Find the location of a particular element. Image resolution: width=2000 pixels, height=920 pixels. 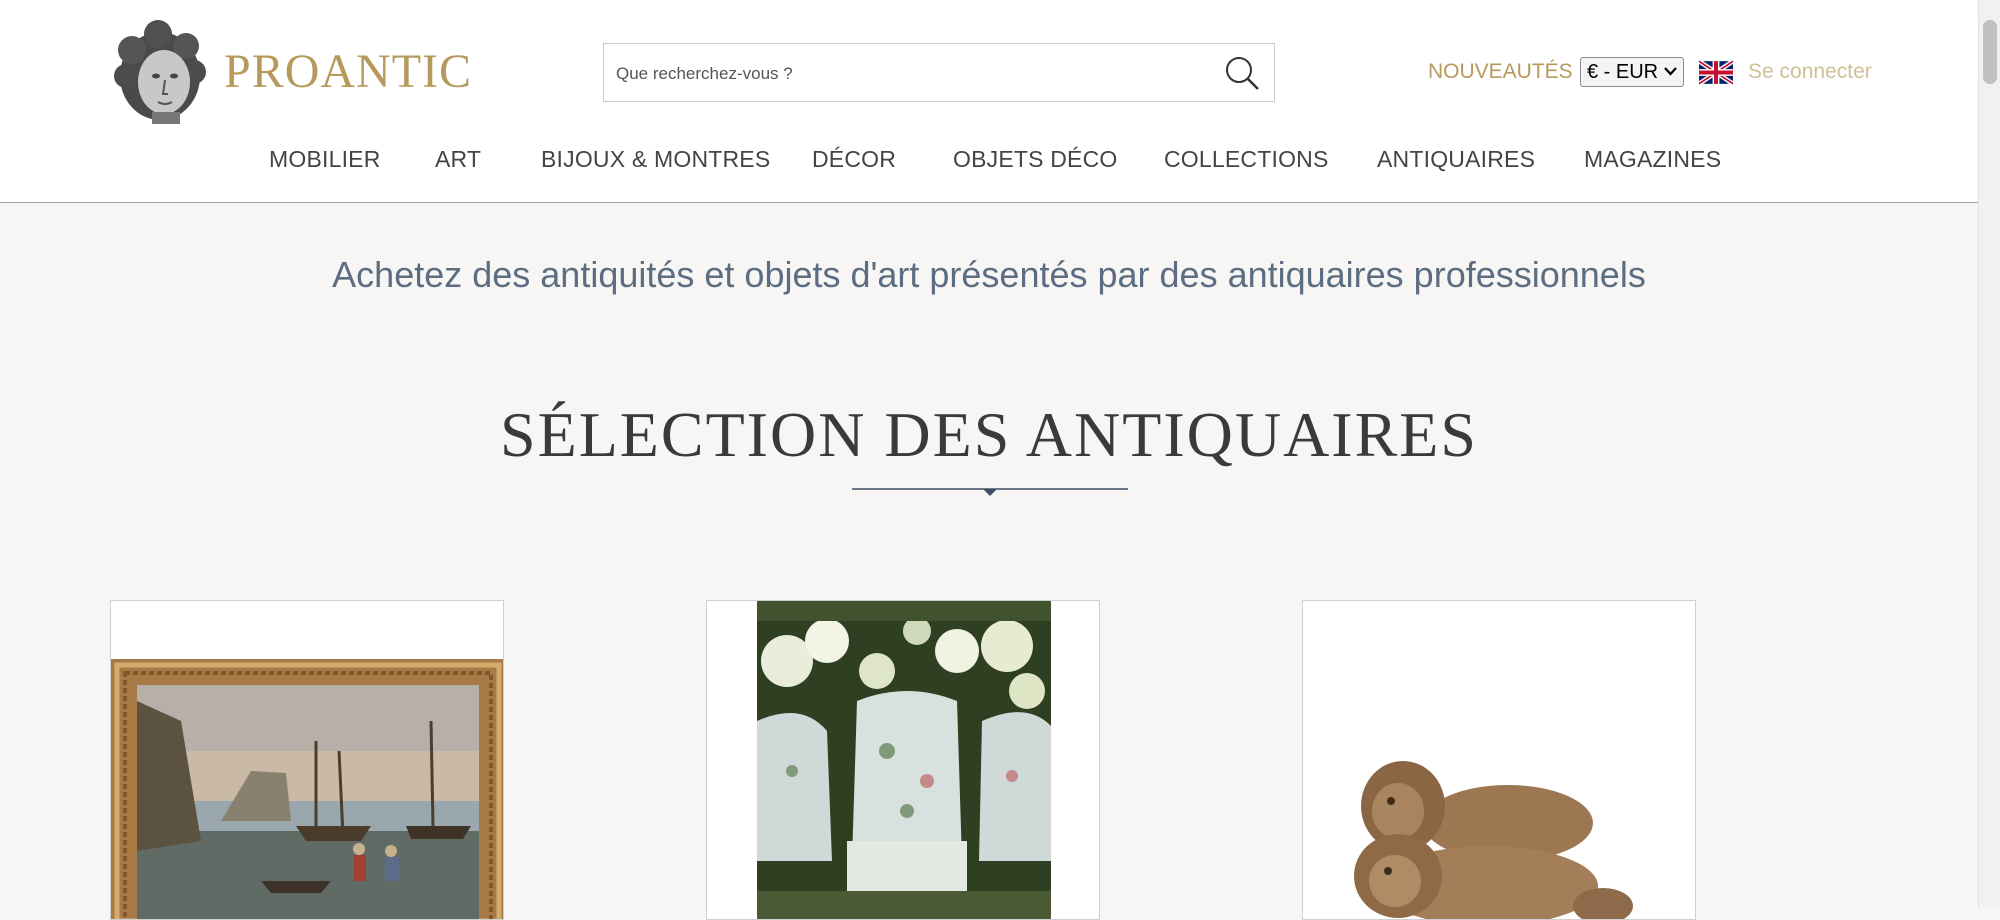

product-image-painting is located at coordinates (307, 789).